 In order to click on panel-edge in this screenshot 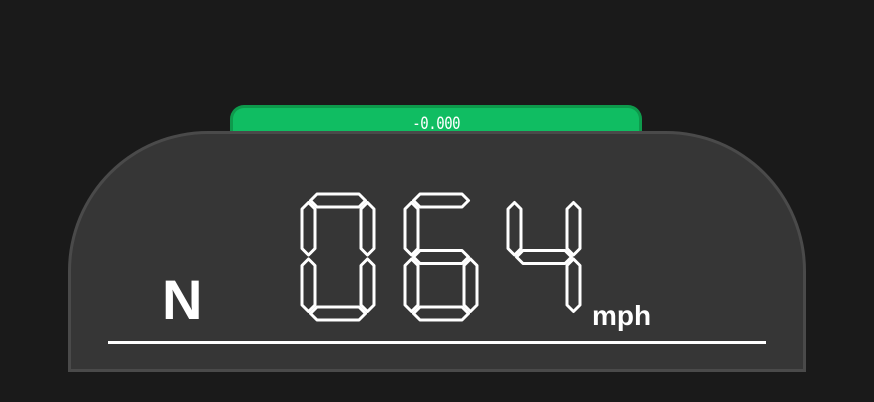, I will do `click(437, 370)`.